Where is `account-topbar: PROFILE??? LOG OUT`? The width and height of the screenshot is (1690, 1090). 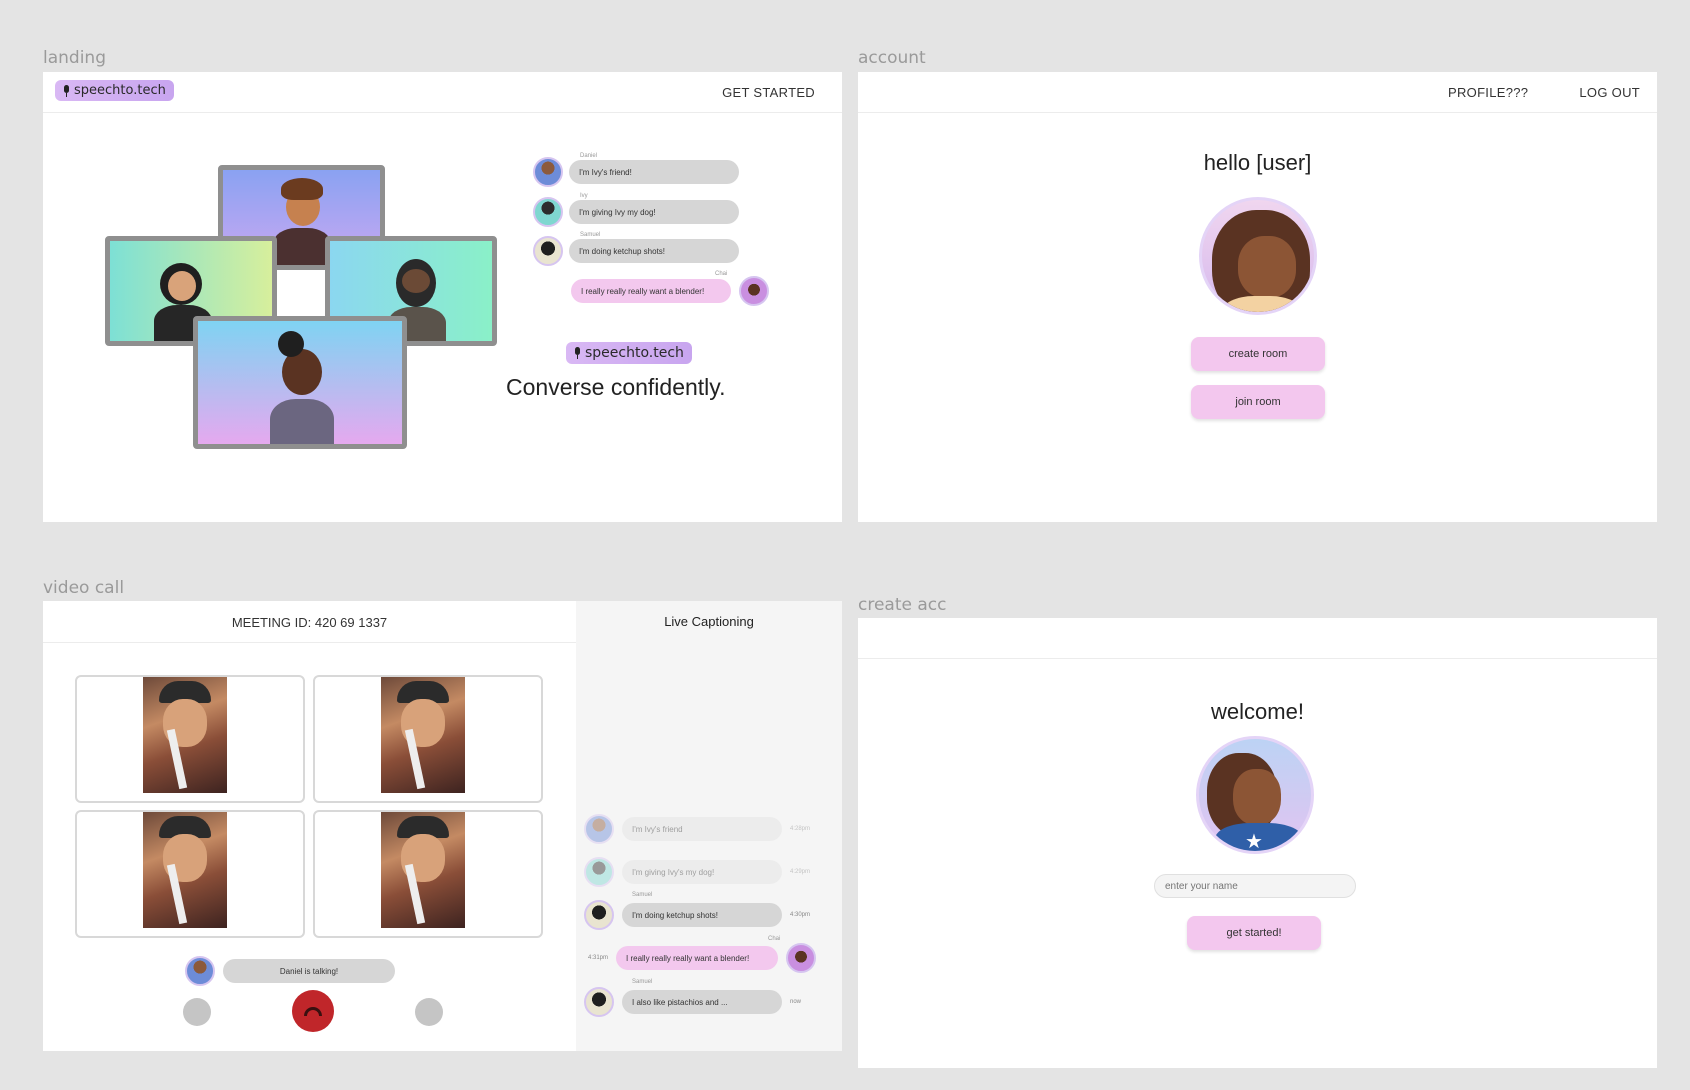 account-topbar: PROFILE??? LOG OUT is located at coordinates (1257, 92).